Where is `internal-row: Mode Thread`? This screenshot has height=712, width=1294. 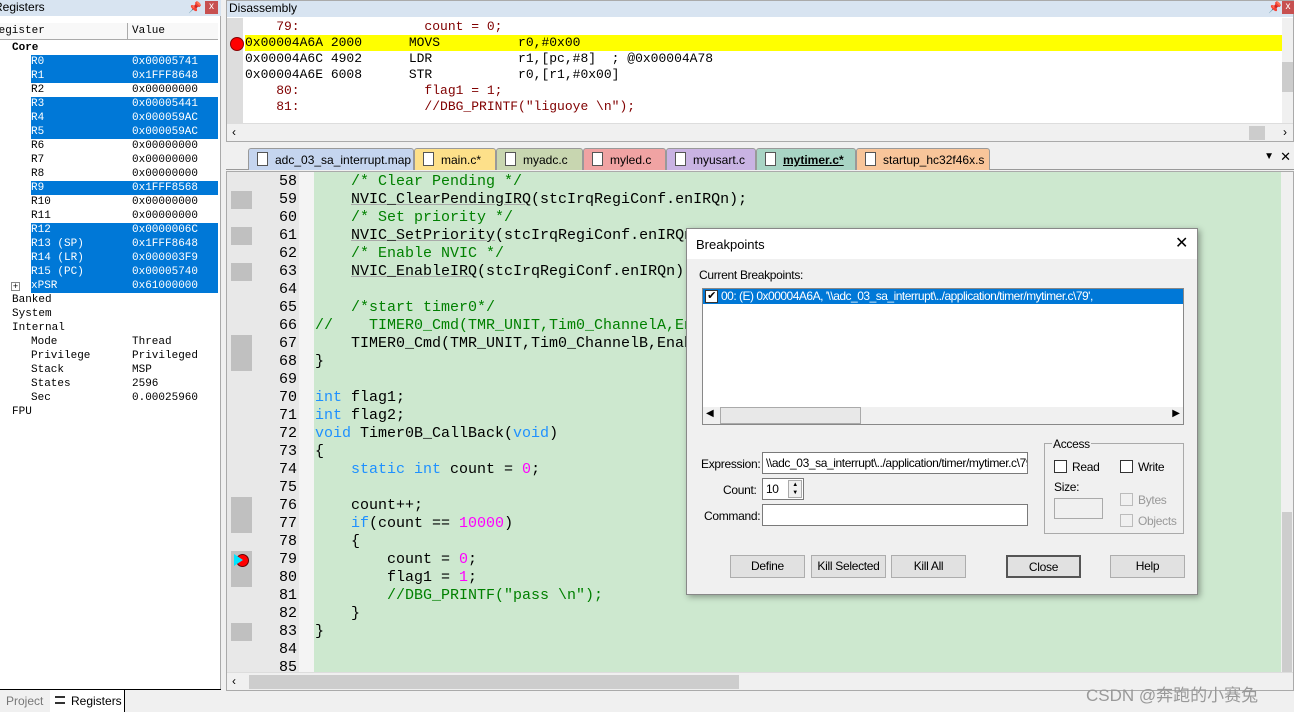 internal-row: Mode Thread is located at coordinates (124, 342).